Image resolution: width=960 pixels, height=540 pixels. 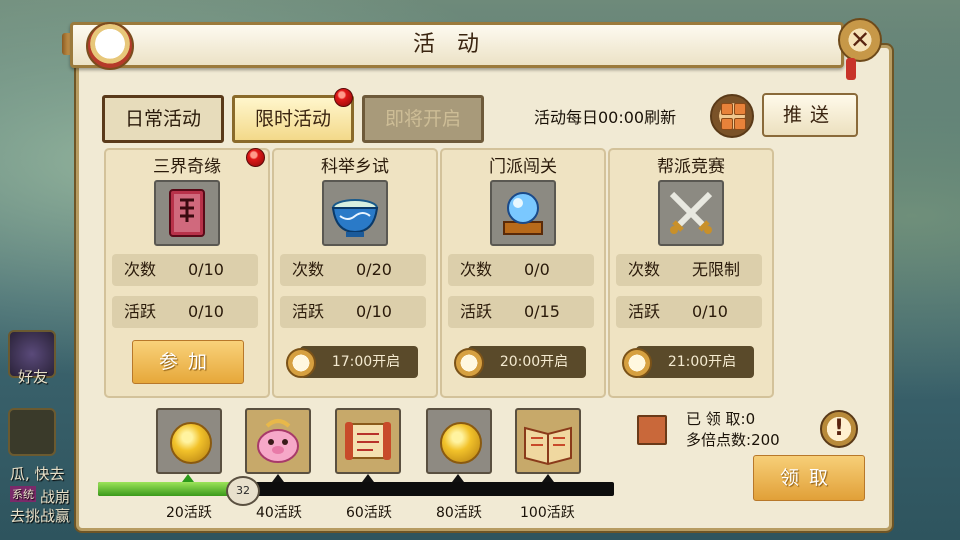 What do you see at coordinates (548, 446) in the screenshot?
I see `open-book-icon` at bounding box center [548, 446].